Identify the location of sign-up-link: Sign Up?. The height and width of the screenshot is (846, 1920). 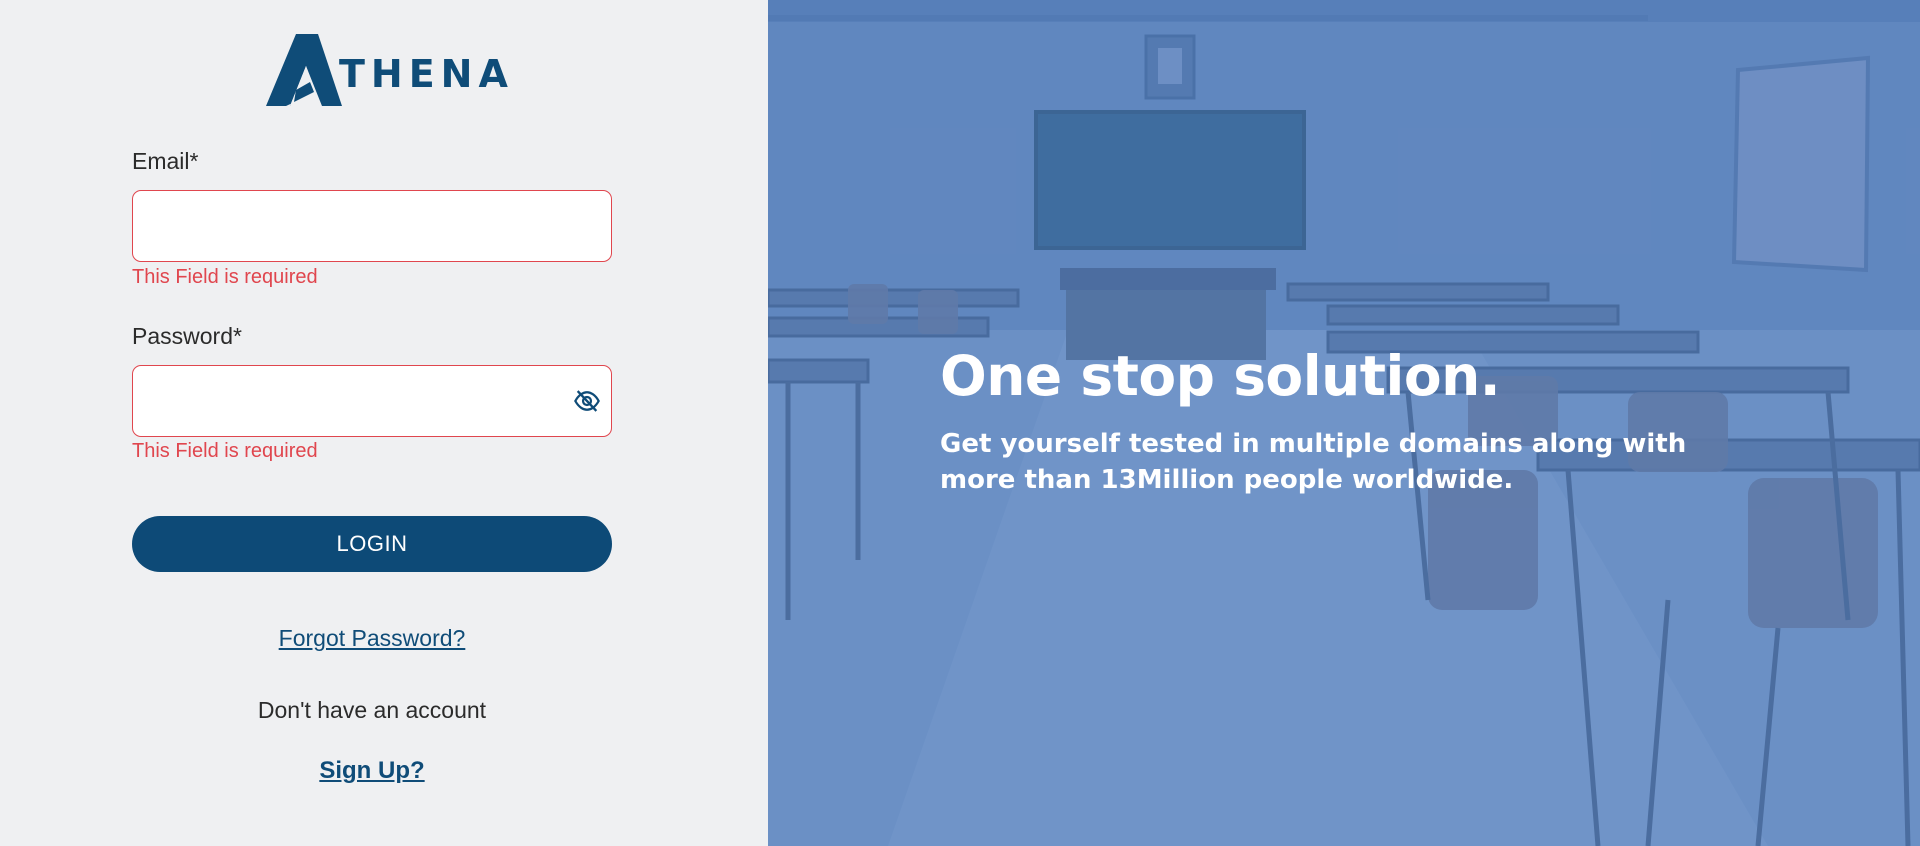
(372, 771).